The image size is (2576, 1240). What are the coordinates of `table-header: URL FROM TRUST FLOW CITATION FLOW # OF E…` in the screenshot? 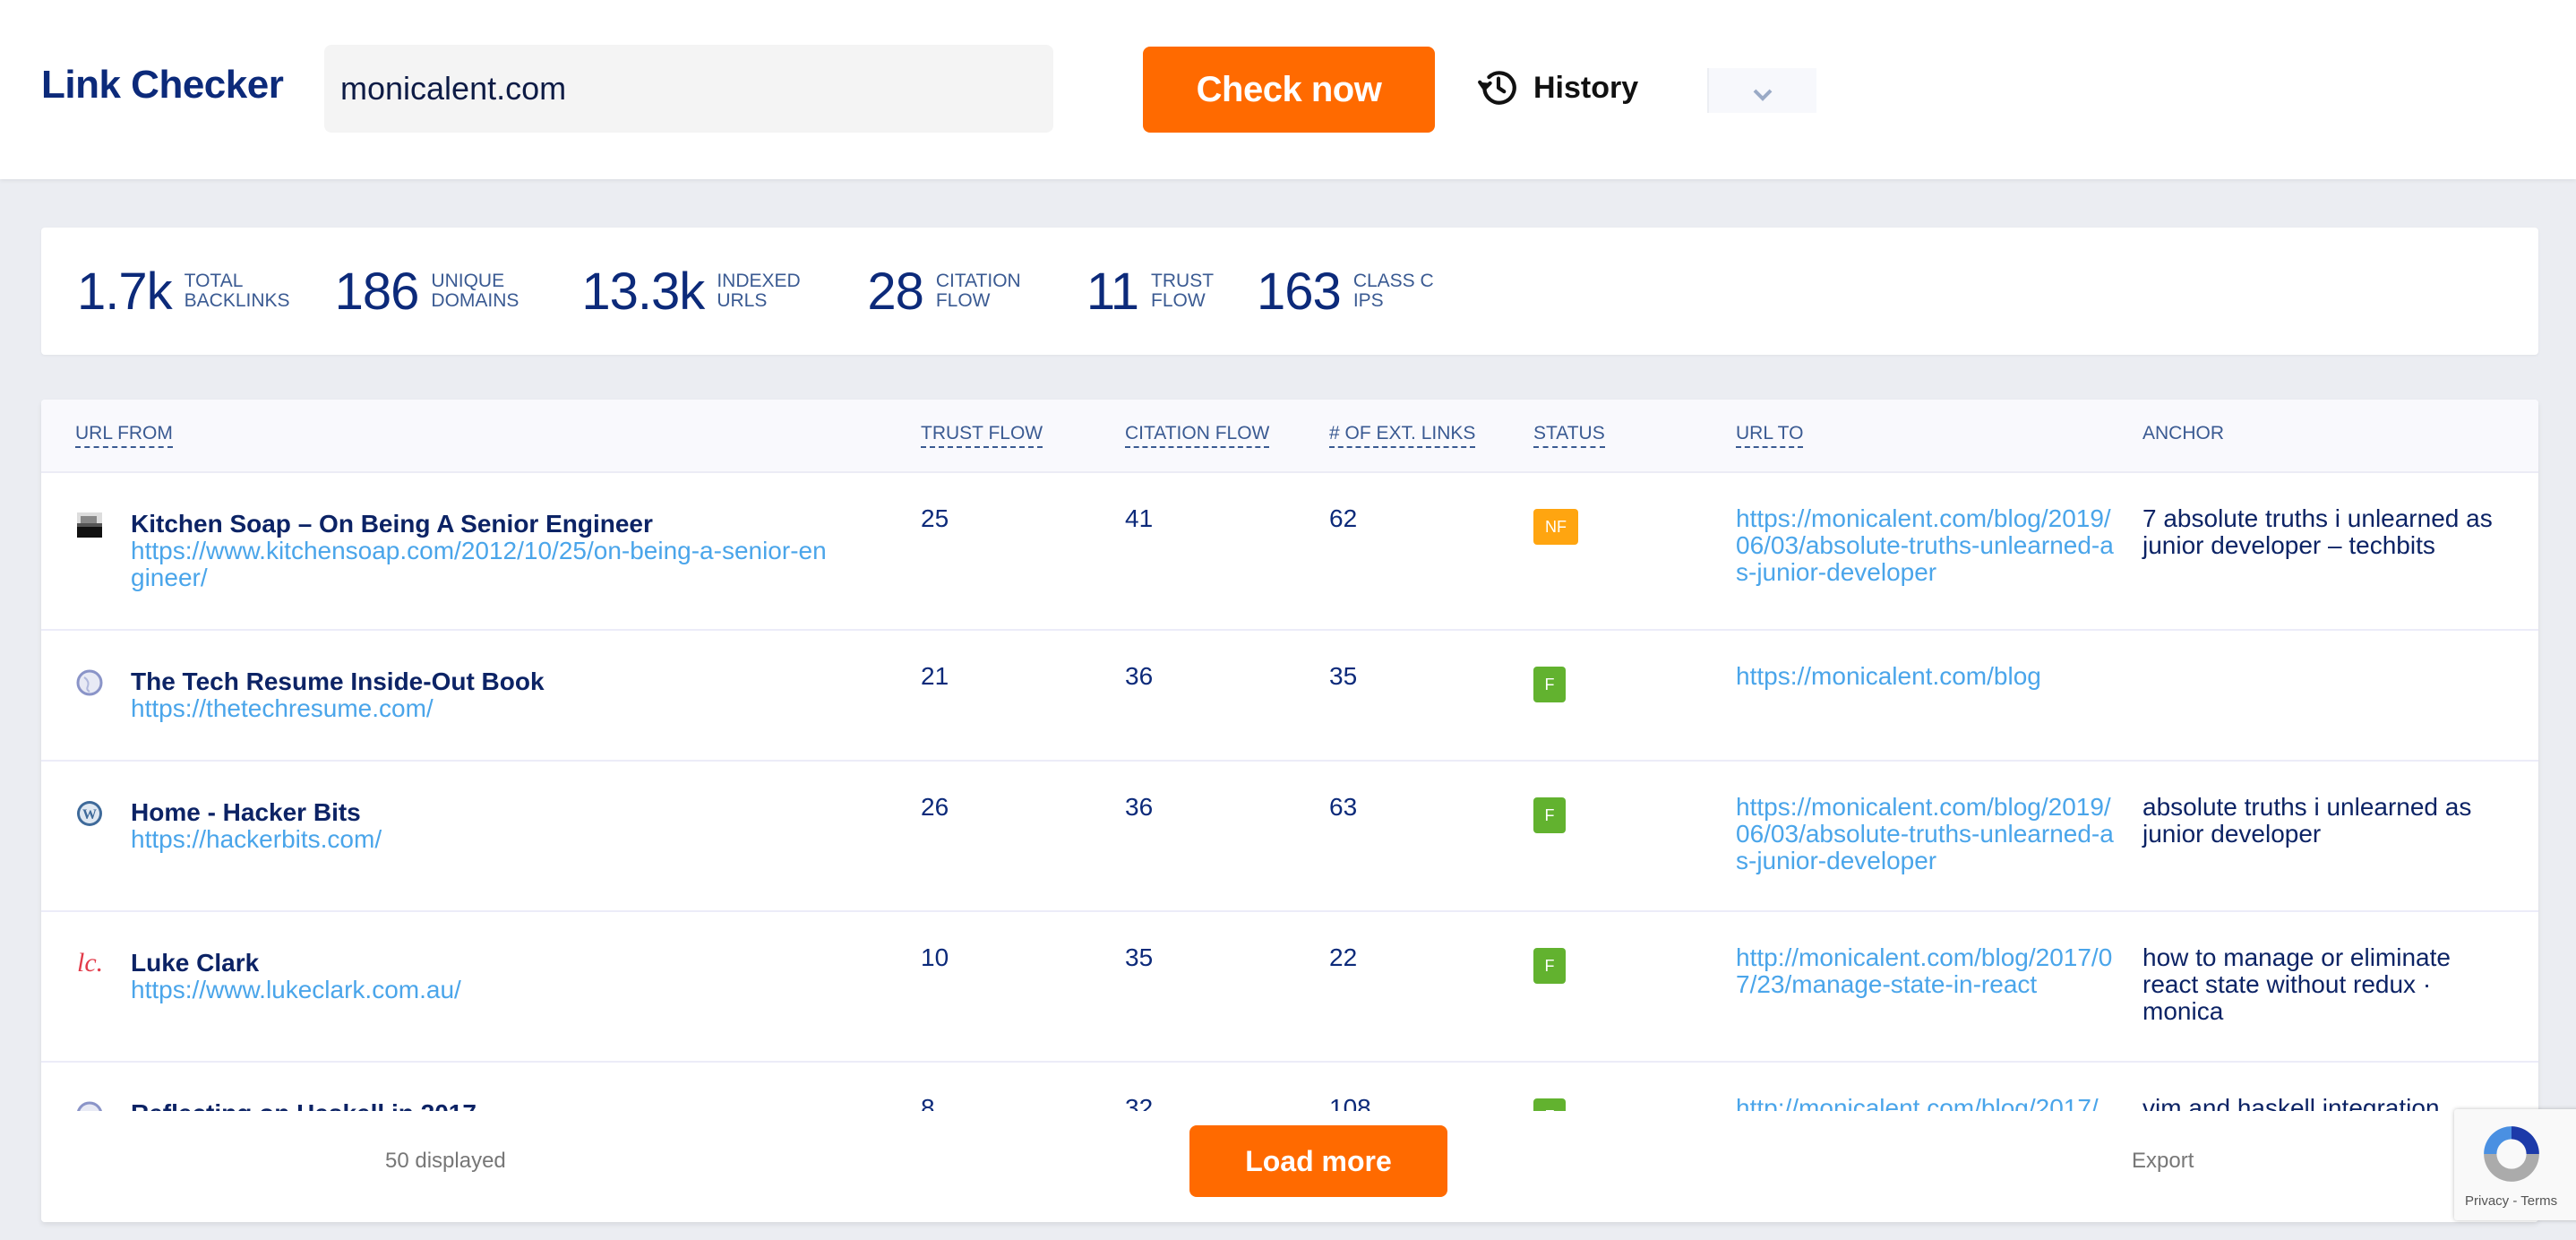 It's located at (1289, 437).